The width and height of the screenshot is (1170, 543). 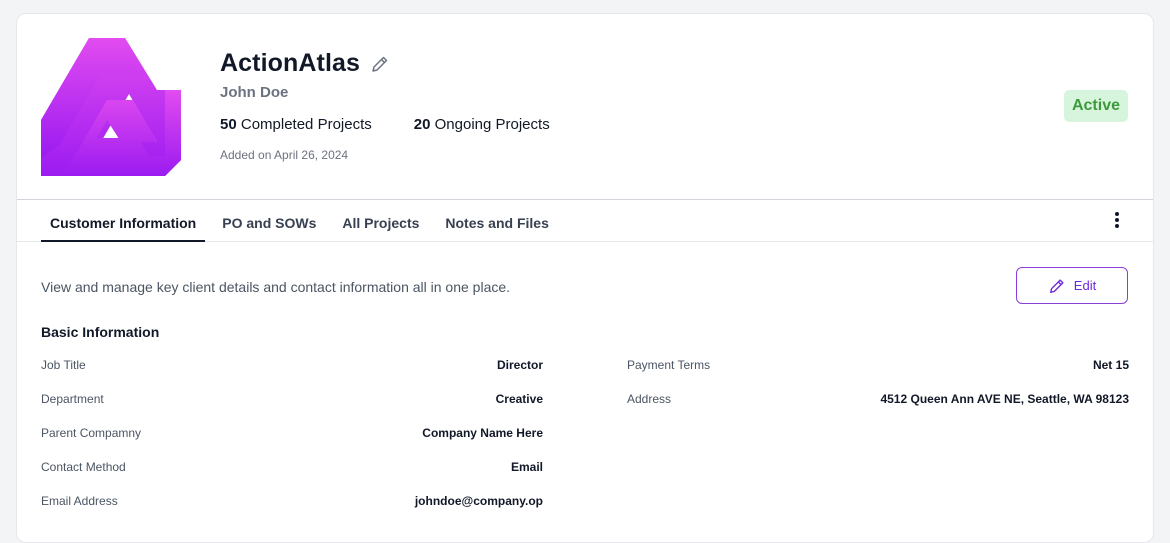 I want to click on ongoing-label: Ongoing Projects, so click(x=492, y=124).